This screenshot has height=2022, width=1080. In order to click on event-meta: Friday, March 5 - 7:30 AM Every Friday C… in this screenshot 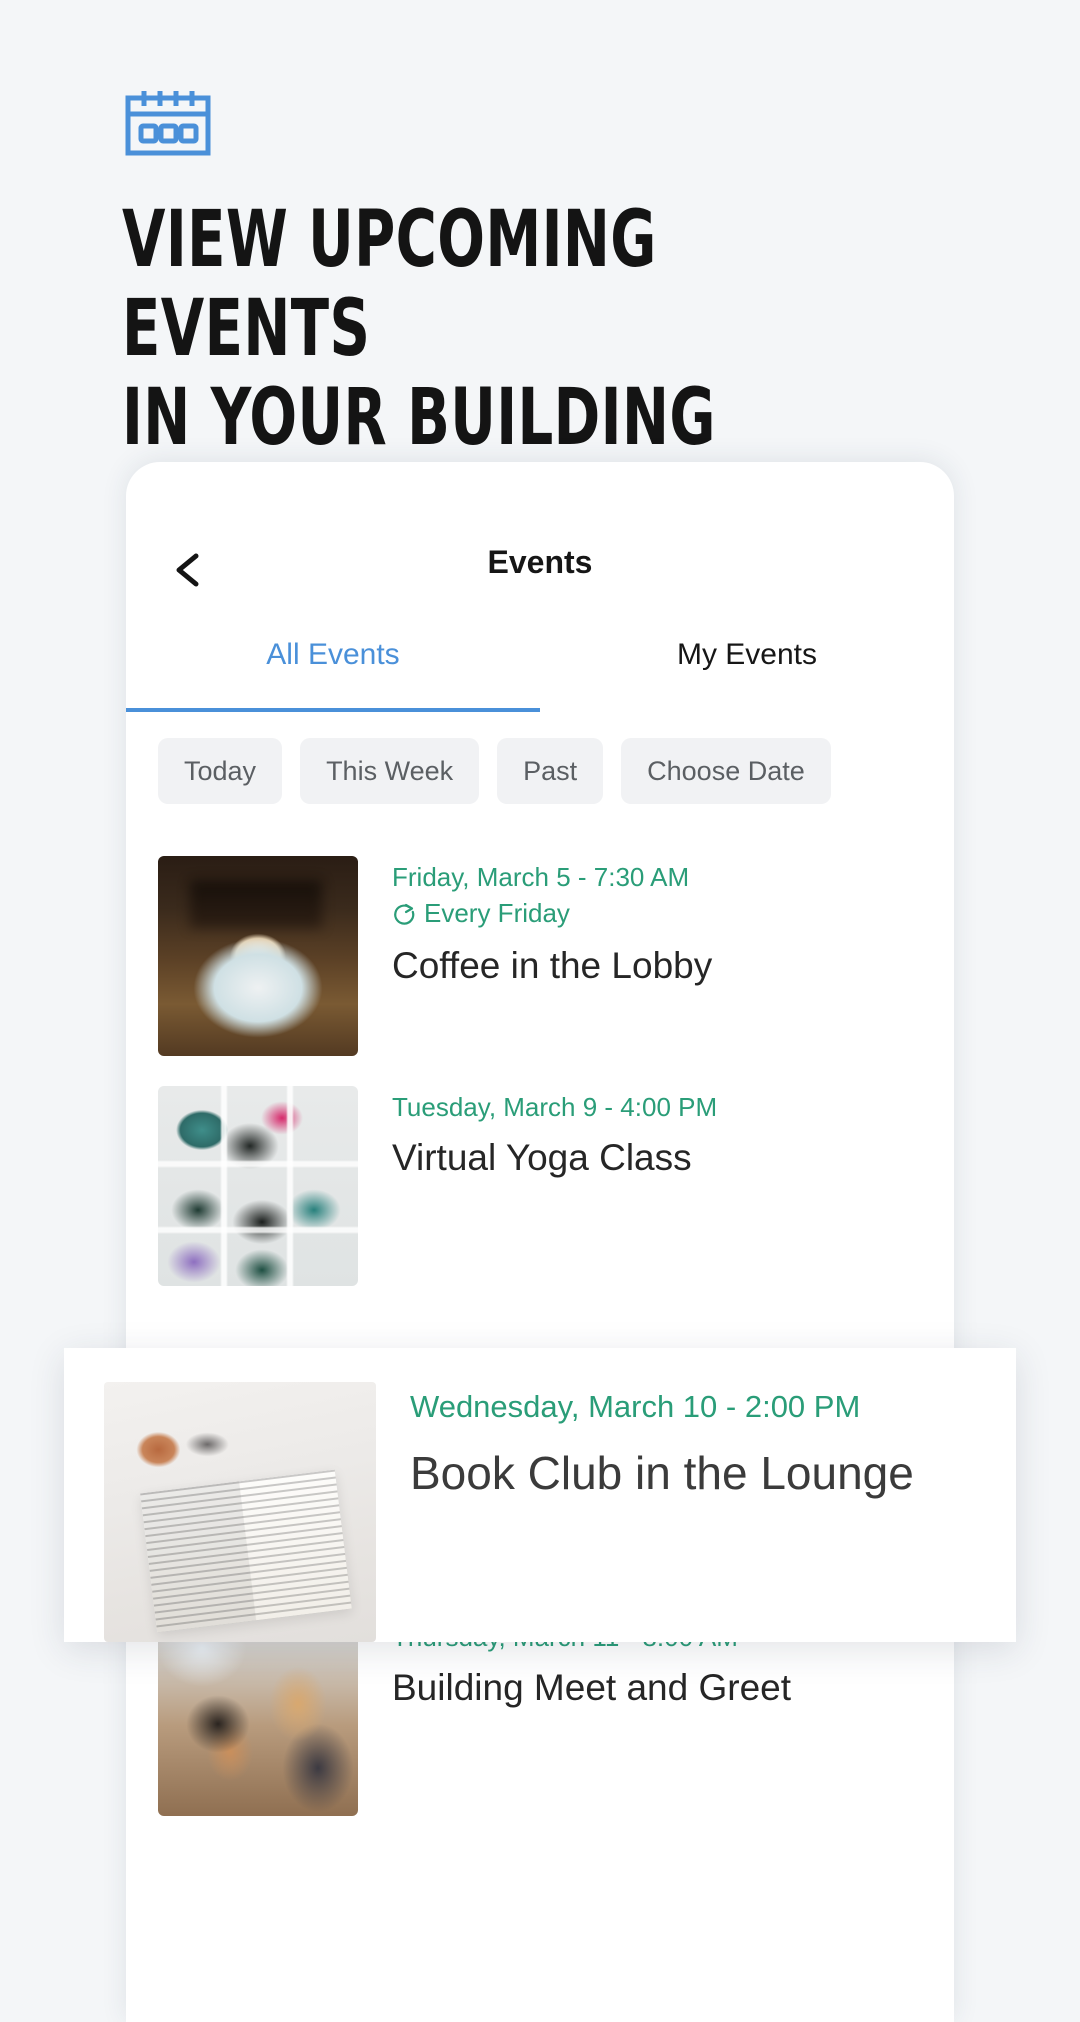, I will do `click(657, 958)`.